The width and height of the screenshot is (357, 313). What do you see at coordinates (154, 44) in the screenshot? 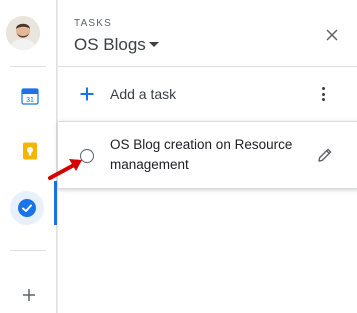
I see `chevron-down-icon` at bounding box center [154, 44].